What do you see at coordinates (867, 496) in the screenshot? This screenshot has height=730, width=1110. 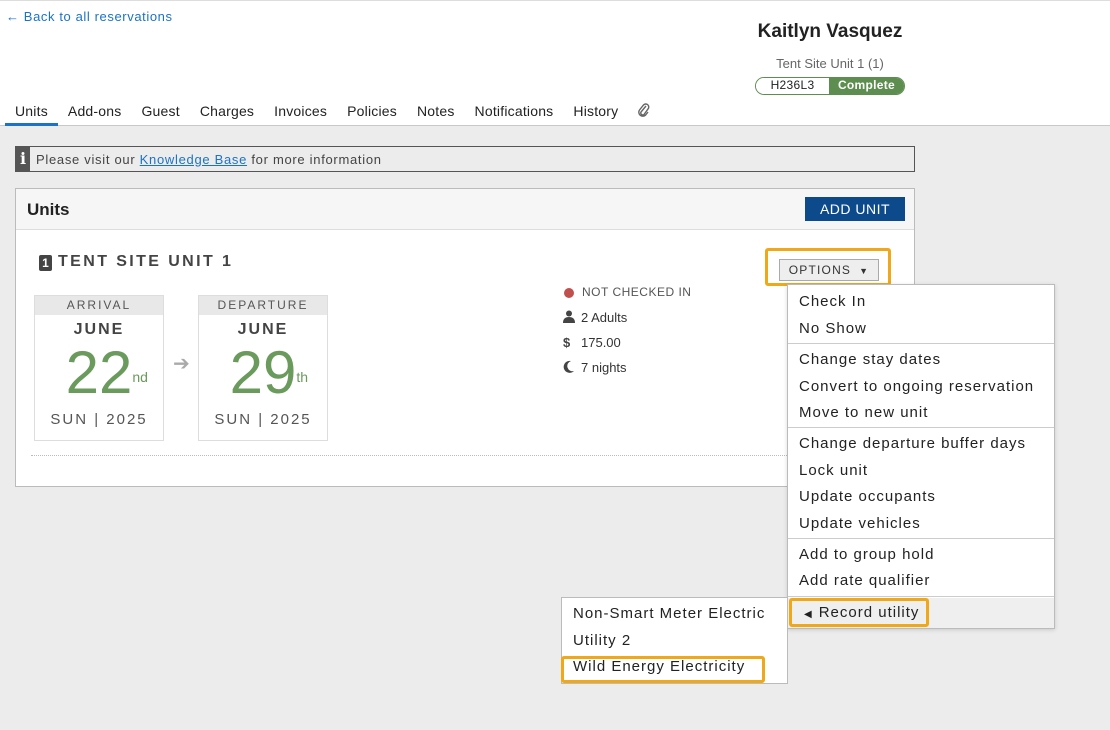 I see `menu-update-occupants: Update occupants` at bounding box center [867, 496].